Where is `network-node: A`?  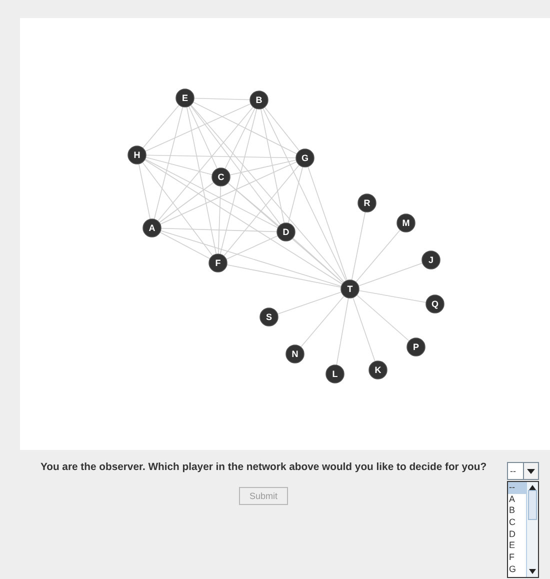 network-node: A is located at coordinates (152, 228).